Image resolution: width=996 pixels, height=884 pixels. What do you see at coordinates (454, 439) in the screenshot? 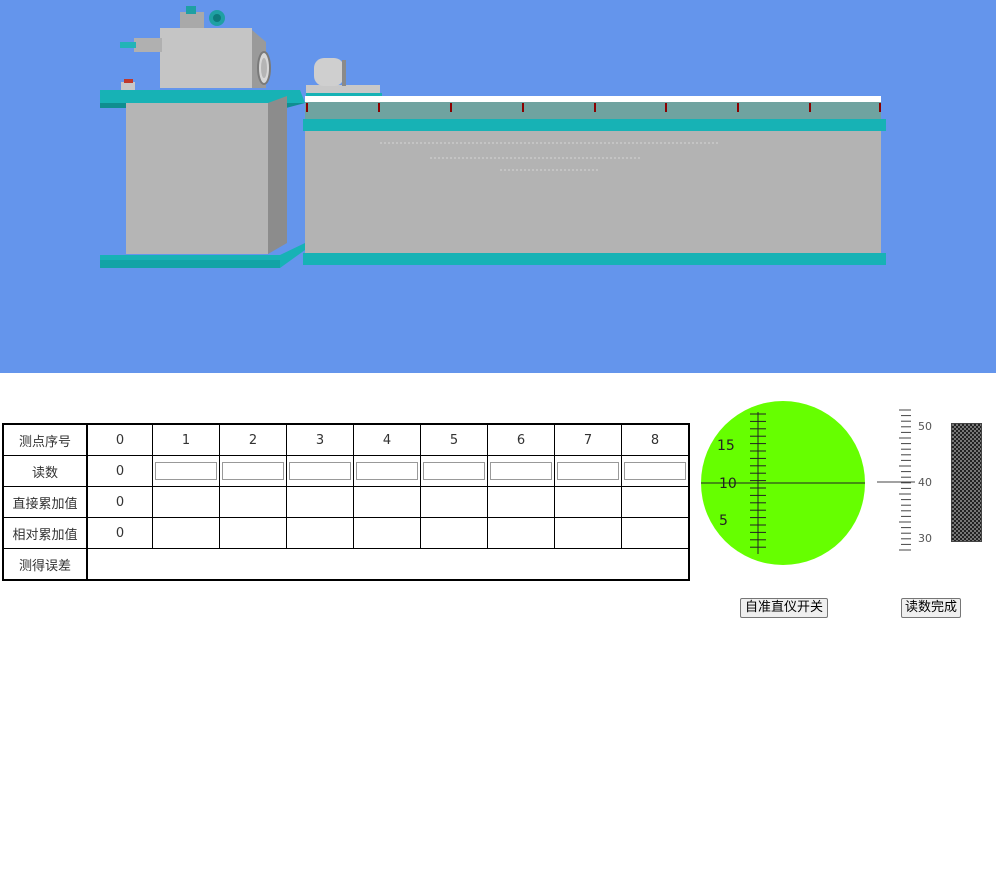
I see `index-cell-5: 5` at bounding box center [454, 439].